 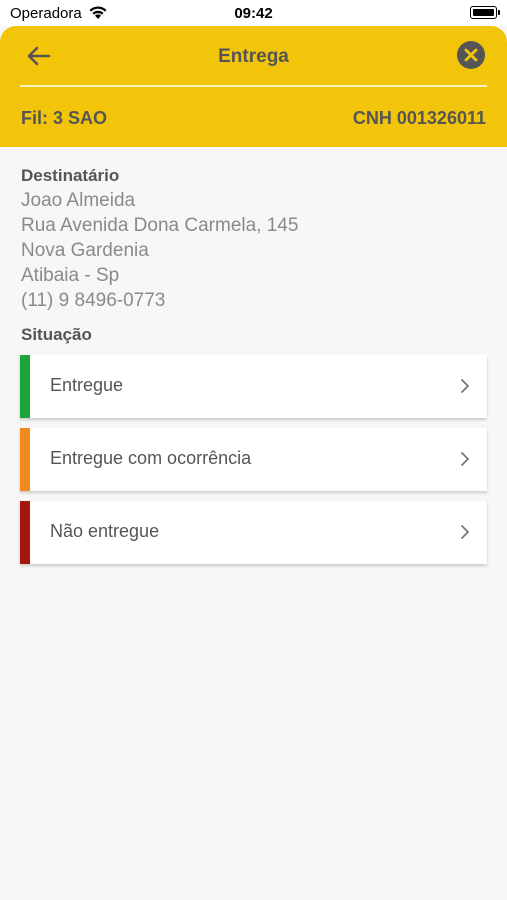 I want to click on option-not-delivered: Não entregue, so click(x=253, y=532).